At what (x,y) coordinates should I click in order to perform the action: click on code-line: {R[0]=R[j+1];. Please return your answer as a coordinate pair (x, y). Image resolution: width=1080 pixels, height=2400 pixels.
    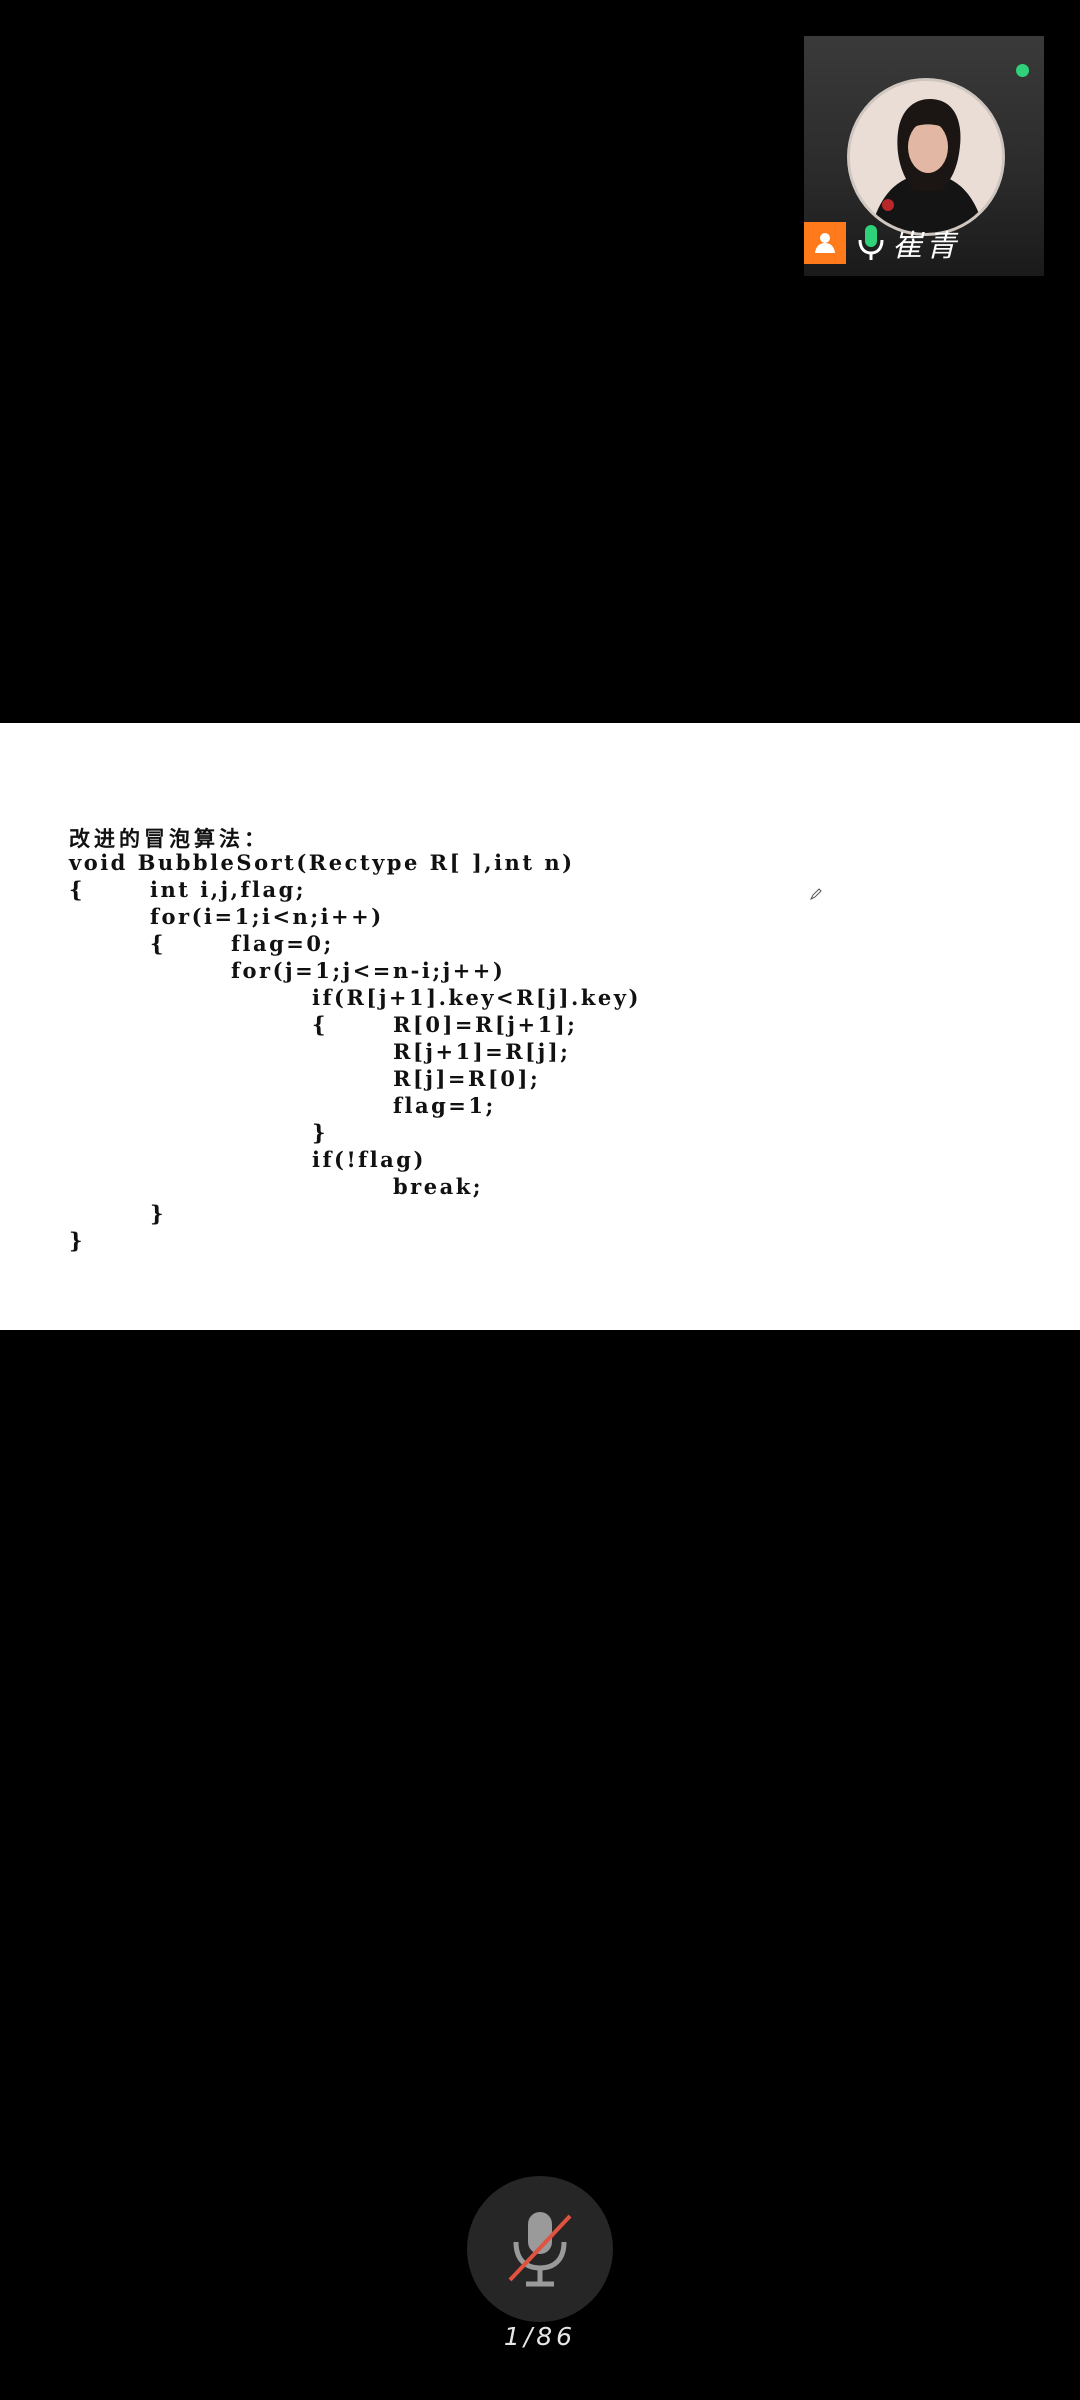
    Looking at the image, I should click on (445, 1024).